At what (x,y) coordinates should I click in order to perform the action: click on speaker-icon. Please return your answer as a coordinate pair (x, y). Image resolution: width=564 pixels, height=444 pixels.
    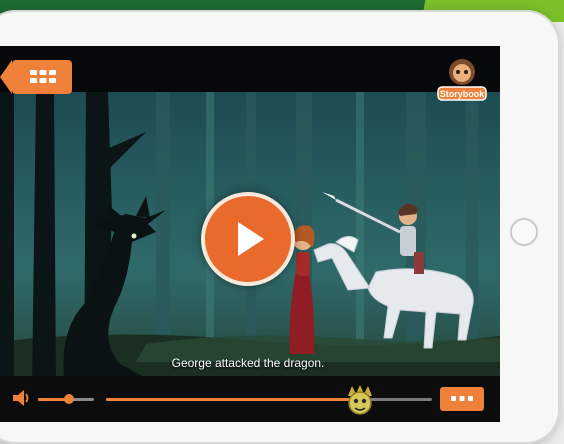
    Looking at the image, I should click on (22, 398).